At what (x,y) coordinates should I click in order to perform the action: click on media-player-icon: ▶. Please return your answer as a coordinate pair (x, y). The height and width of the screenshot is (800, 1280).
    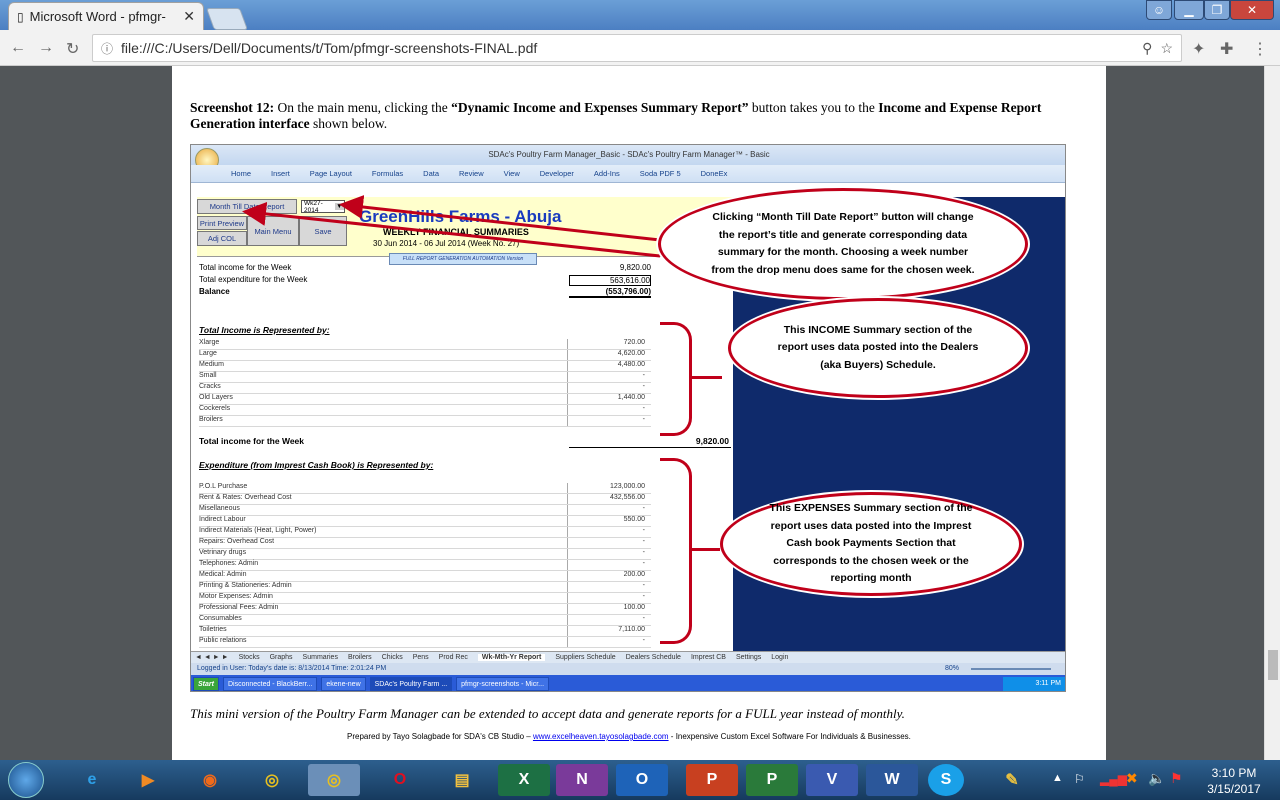
    Looking at the image, I should click on (148, 780).